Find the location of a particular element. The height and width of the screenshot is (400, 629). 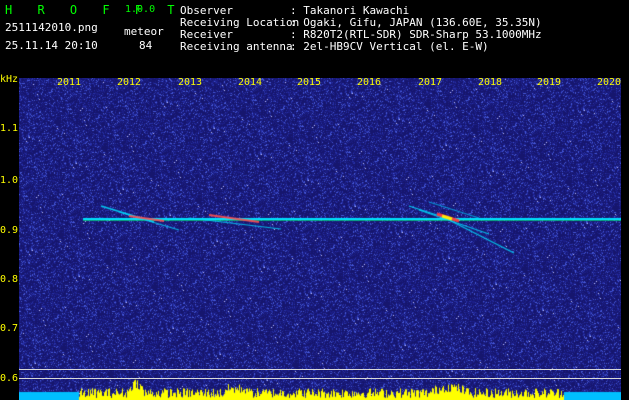

x-tick-label: 2014 is located at coordinates (250, 82).